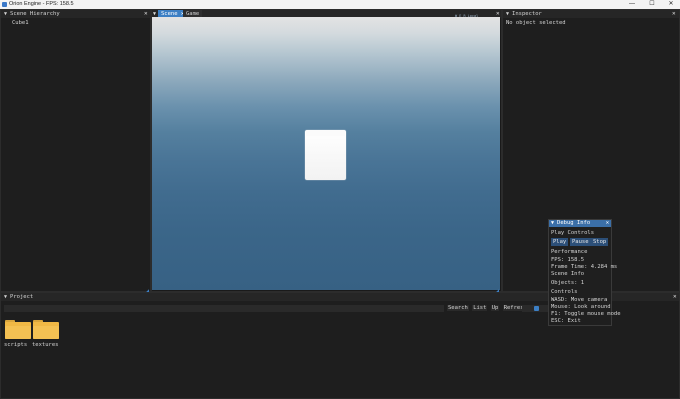 The height and width of the screenshot is (399, 680). I want to click on inspector-header: ▼ Inspector ✕, so click(591, 14).